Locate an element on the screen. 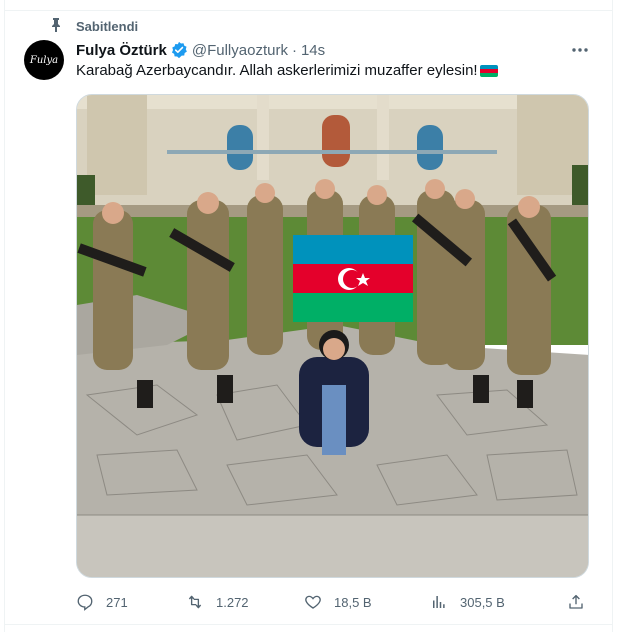 The width and height of the screenshot is (619, 632). repost-button: 1.272 is located at coordinates (217, 602).